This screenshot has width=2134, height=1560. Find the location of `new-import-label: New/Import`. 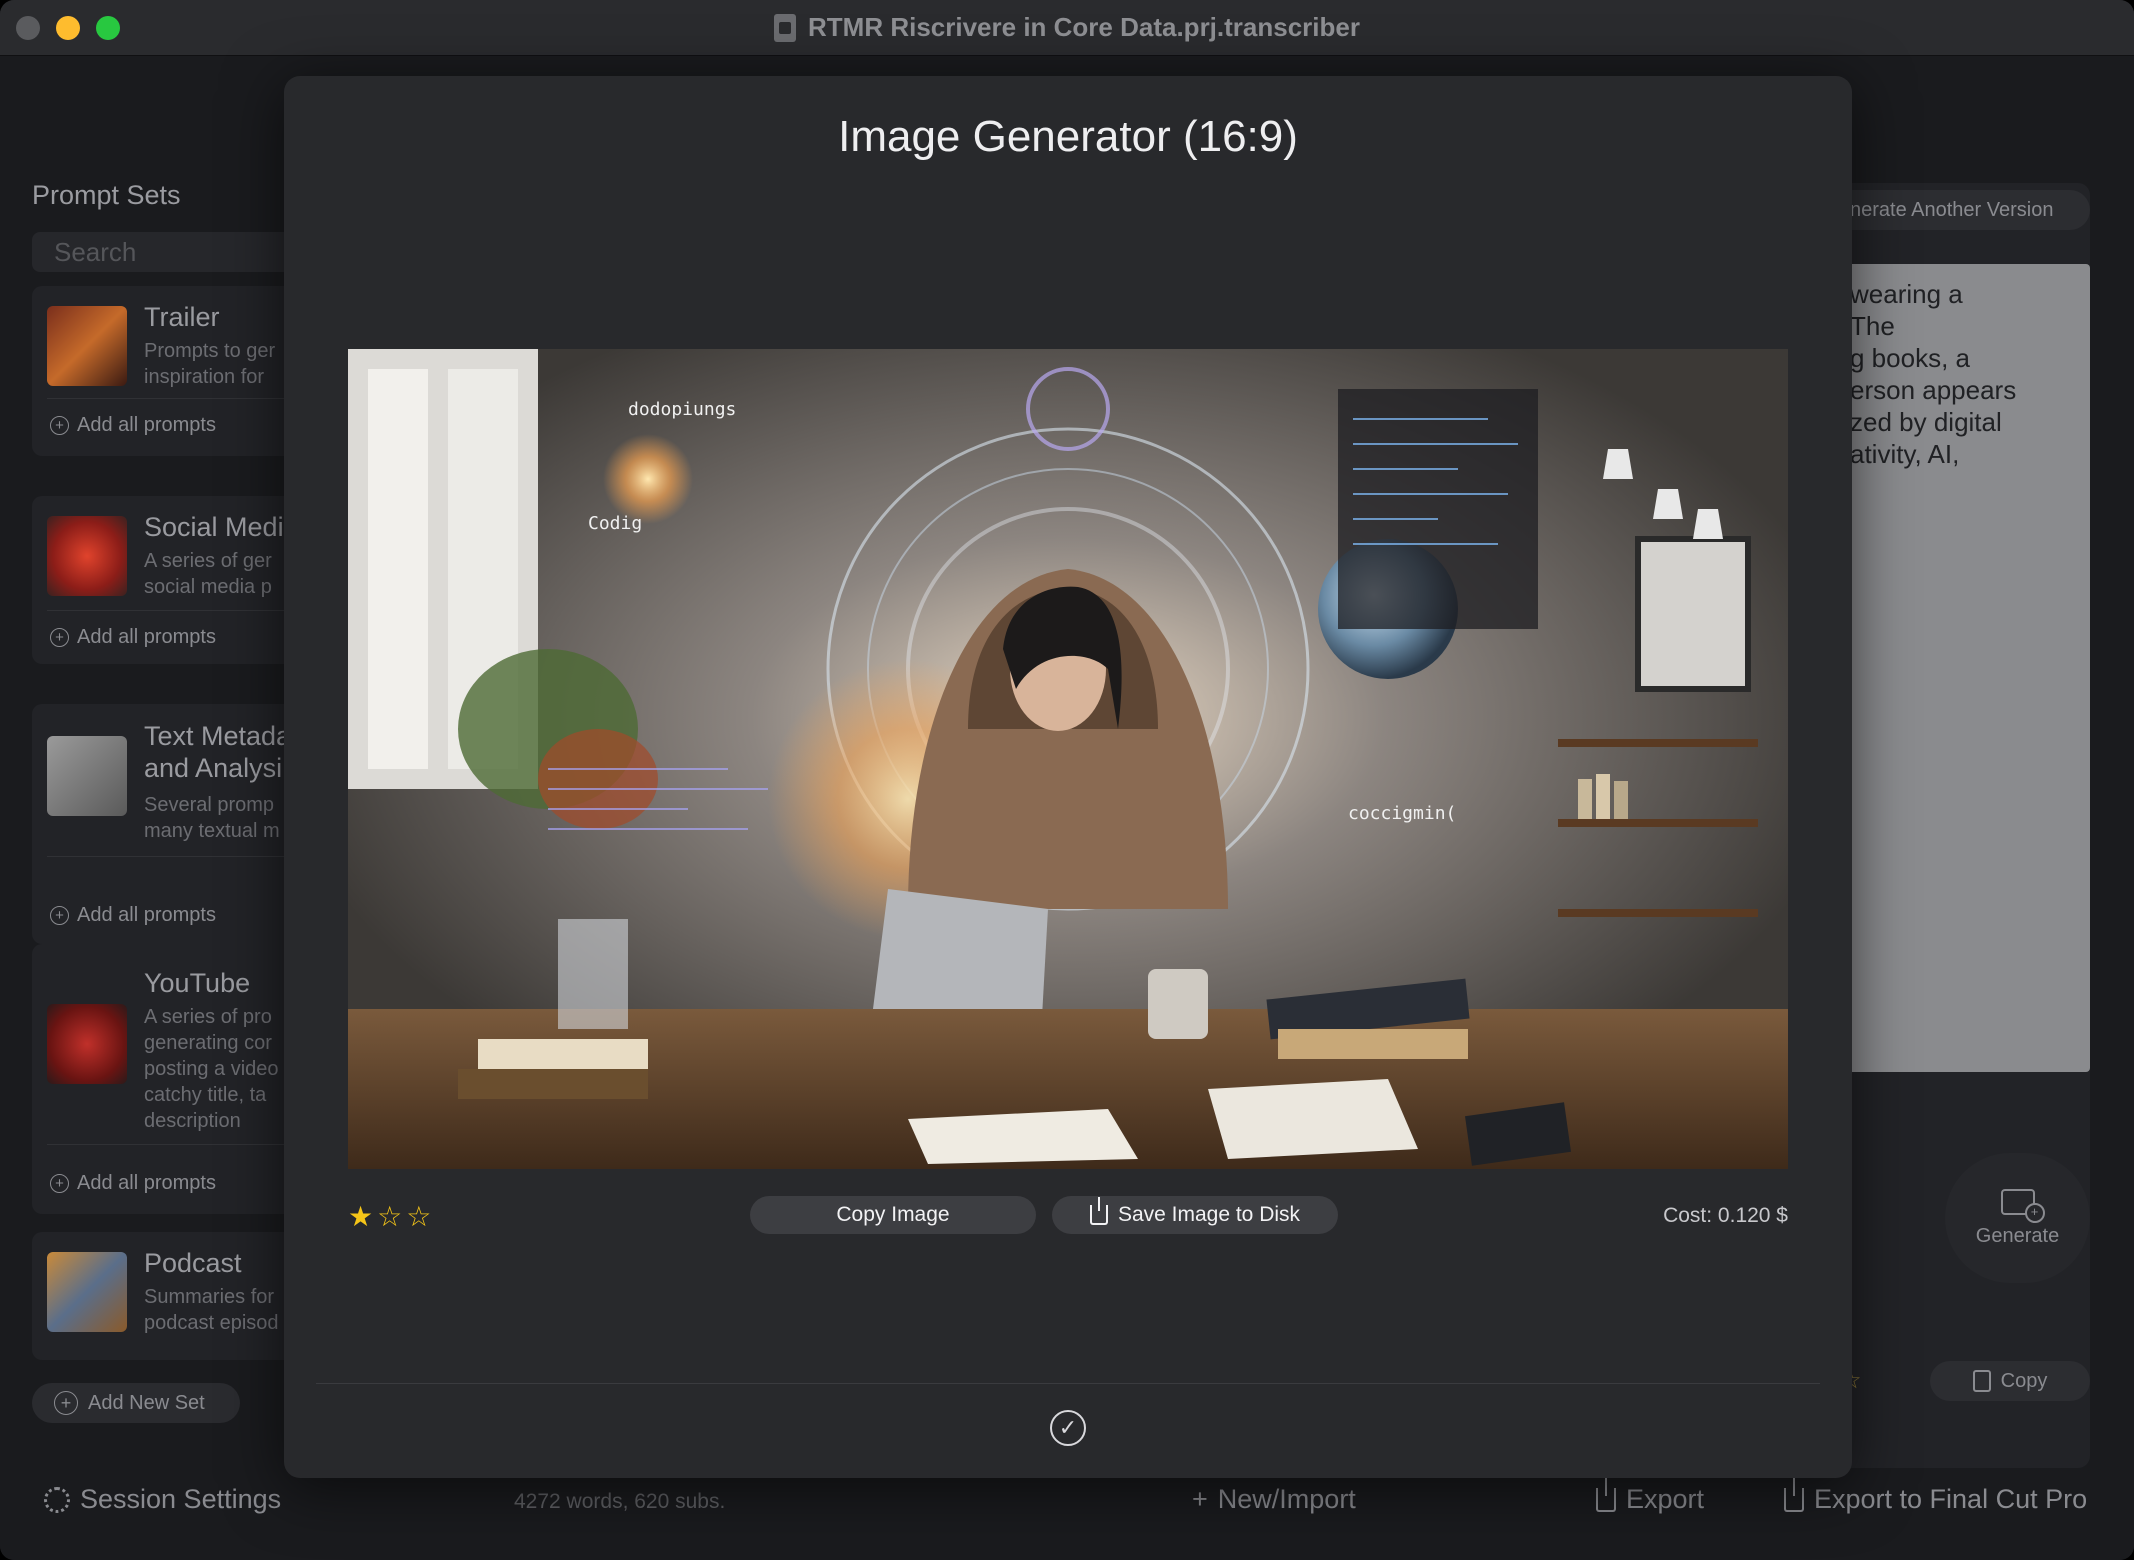

new-import-label: New/Import is located at coordinates (1286, 1499).